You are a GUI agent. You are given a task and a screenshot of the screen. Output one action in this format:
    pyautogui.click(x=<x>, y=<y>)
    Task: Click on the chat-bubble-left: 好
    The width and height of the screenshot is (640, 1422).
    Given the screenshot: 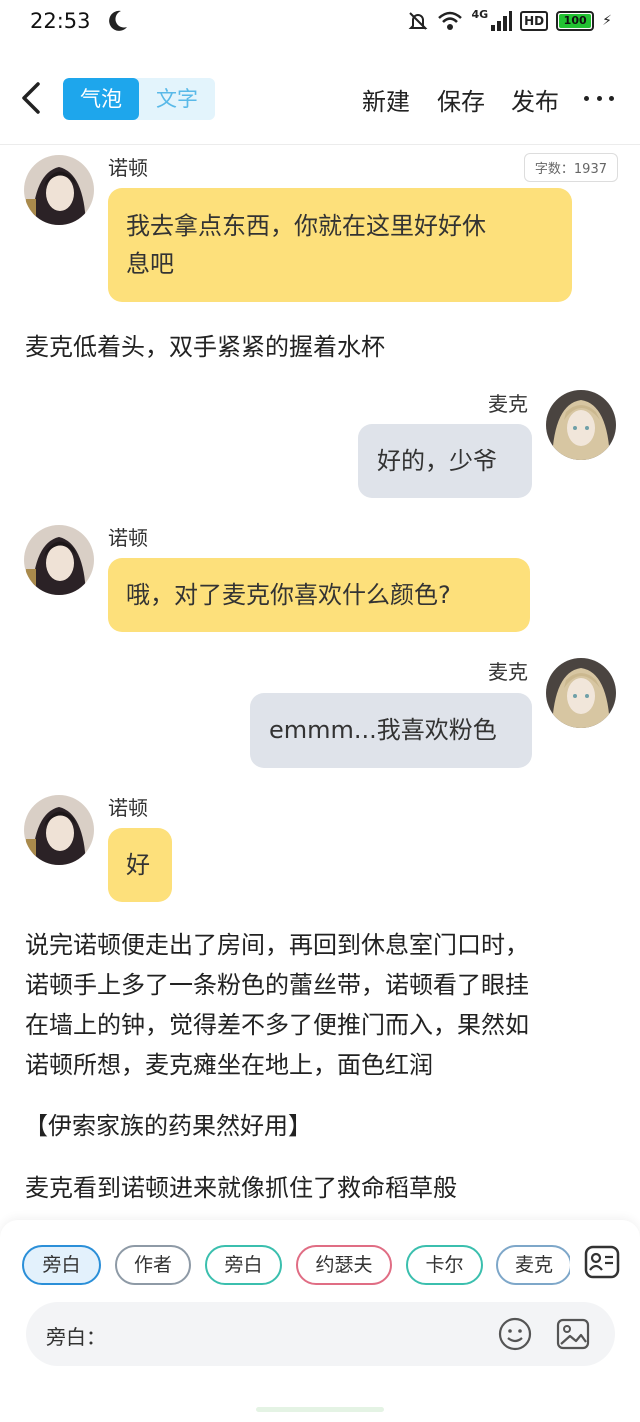 What is the action you would take?
    pyautogui.click(x=140, y=865)
    